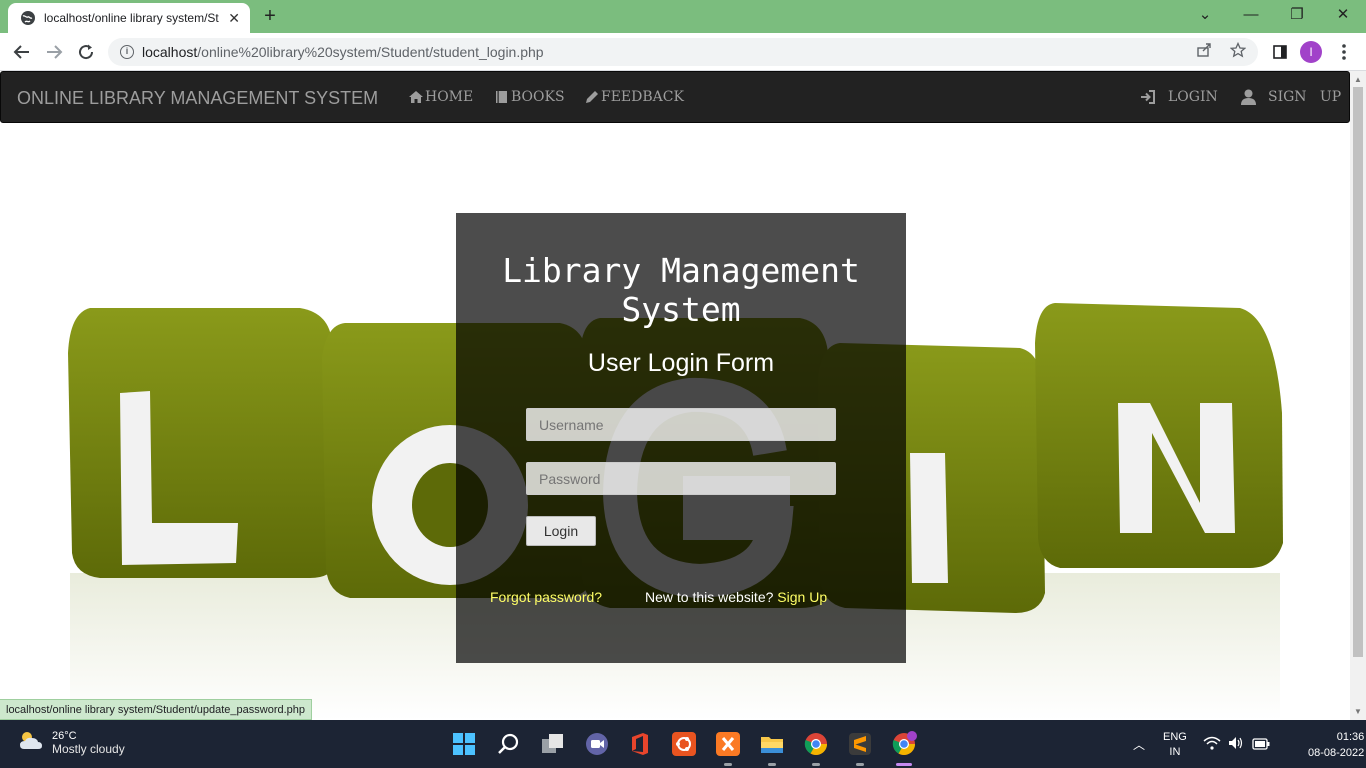 This screenshot has height=768, width=1366. I want to click on scroll-up-icon: ▲, so click(1358, 79).